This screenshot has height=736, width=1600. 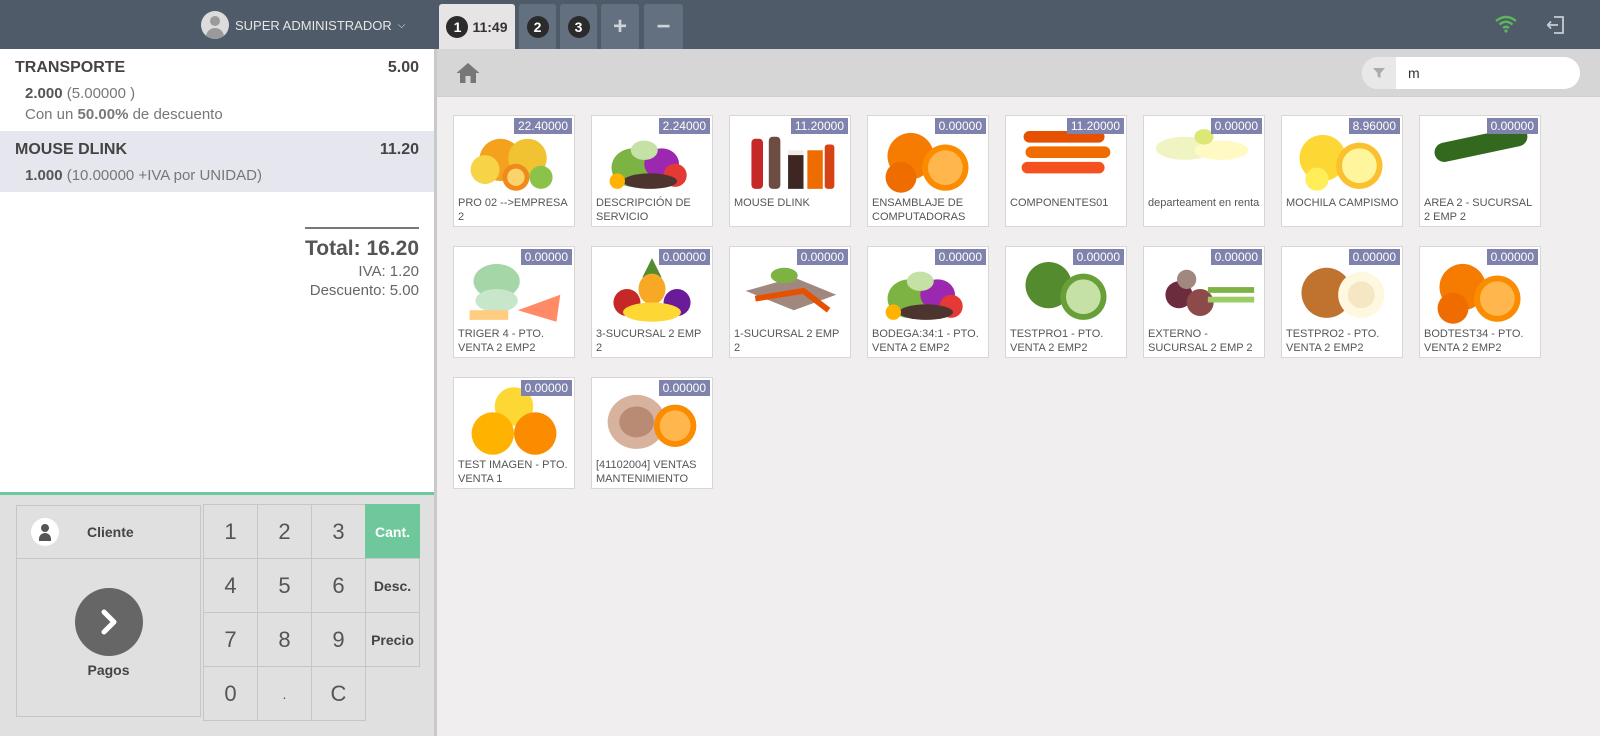 What do you see at coordinates (1059, 203) in the screenshot?
I see `product-name: COMPONENTES01` at bounding box center [1059, 203].